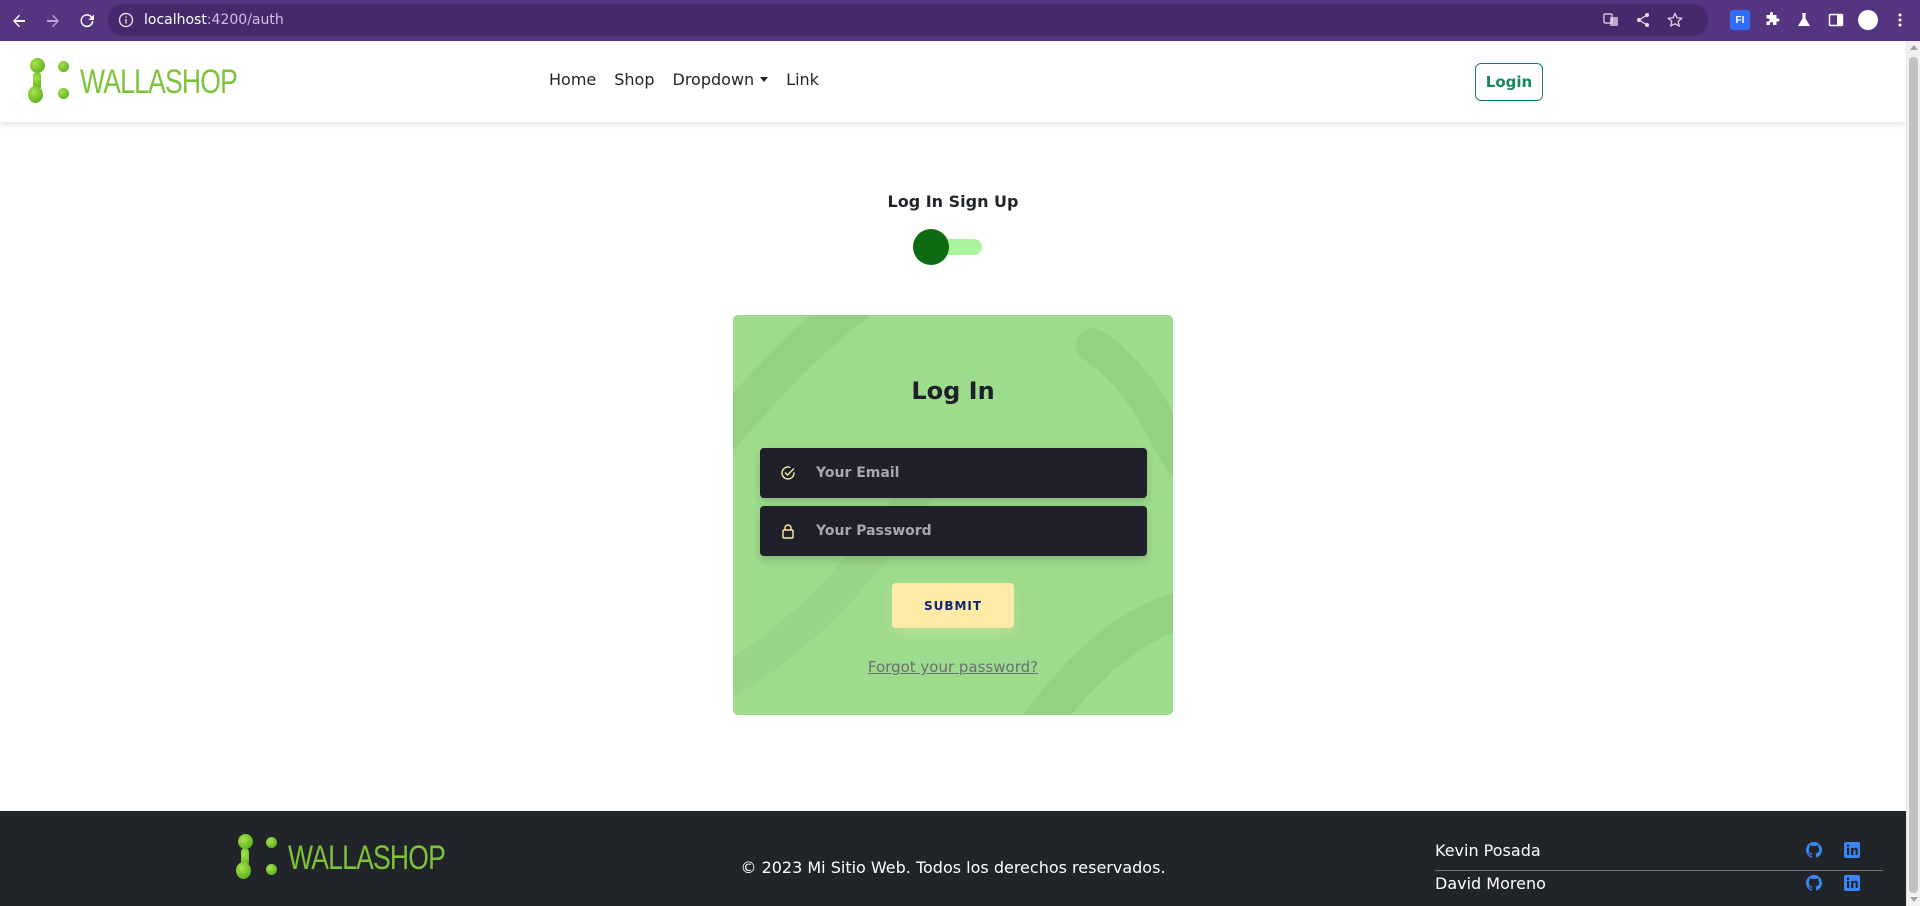 The height and width of the screenshot is (906, 1920). I want to click on extensions-puzzle-icon, so click(1772, 20).